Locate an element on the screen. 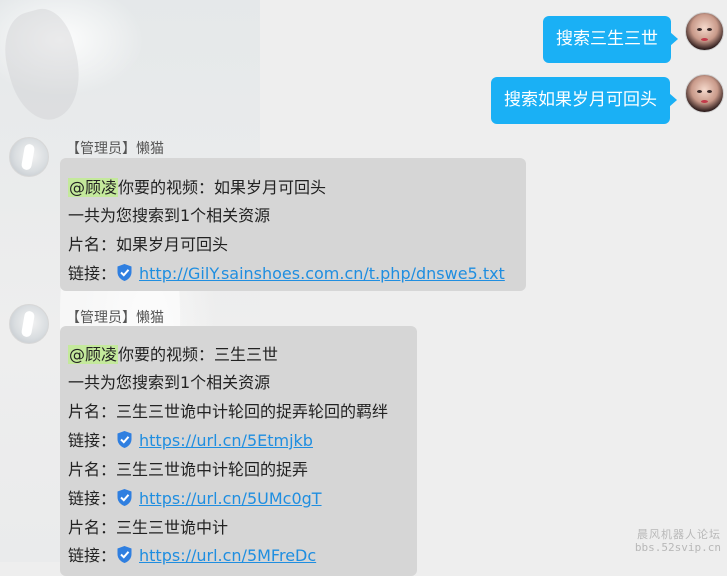 The height and width of the screenshot is (576, 727). outgoing-text: 搜索三生三世 is located at coordinates (607, 39).